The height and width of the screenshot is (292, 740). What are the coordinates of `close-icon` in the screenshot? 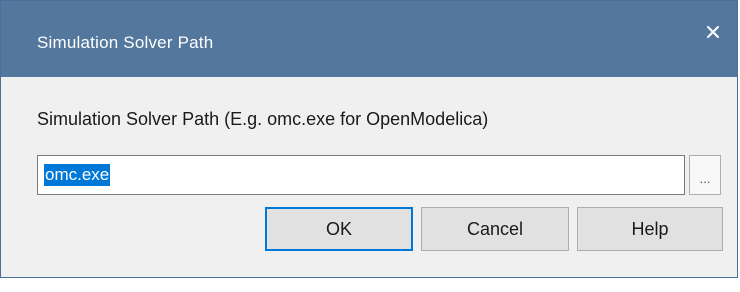 It's located at (713, 32).